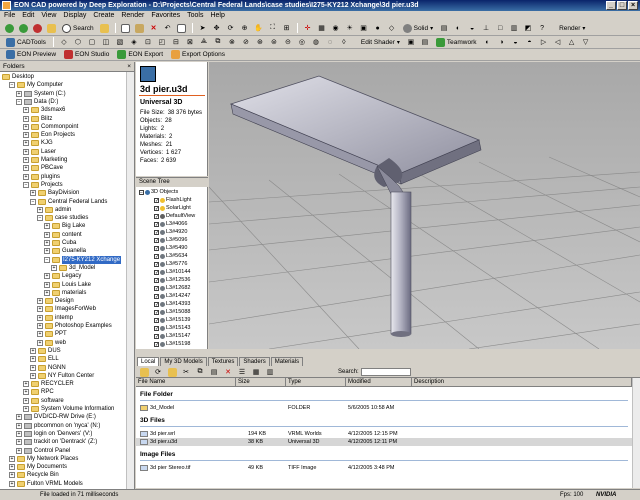 Image resolution: width=640 pixels, height=500 pixels. Describe the element at coordinates (37, 28) in the screenshot. I see `stop-icon` at that location.